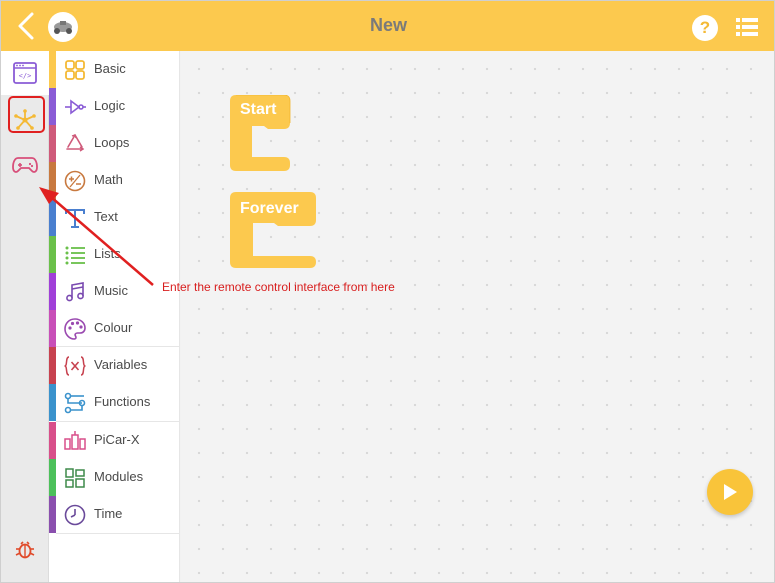 Image resolution: width=775 pixels, height=583 pixels. What do you see at coordinates (75, 107) in the screenshot?
I see `logic-gate-icon` at bounding box center [75, 107].